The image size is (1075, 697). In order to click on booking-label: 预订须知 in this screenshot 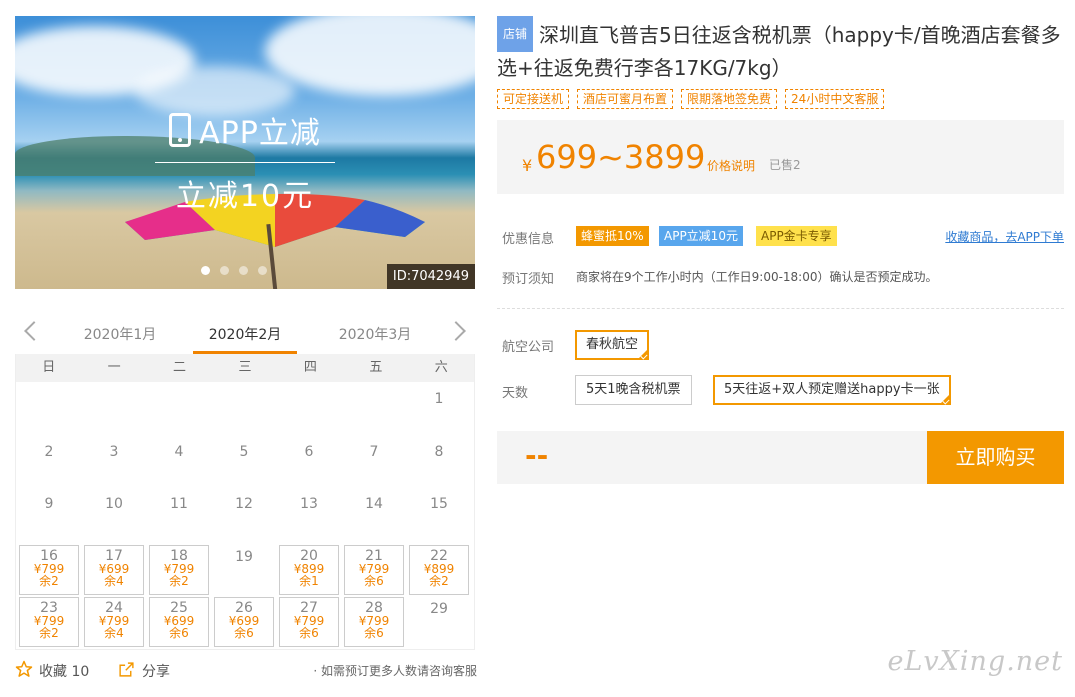, I will do `click(528, 279)`.